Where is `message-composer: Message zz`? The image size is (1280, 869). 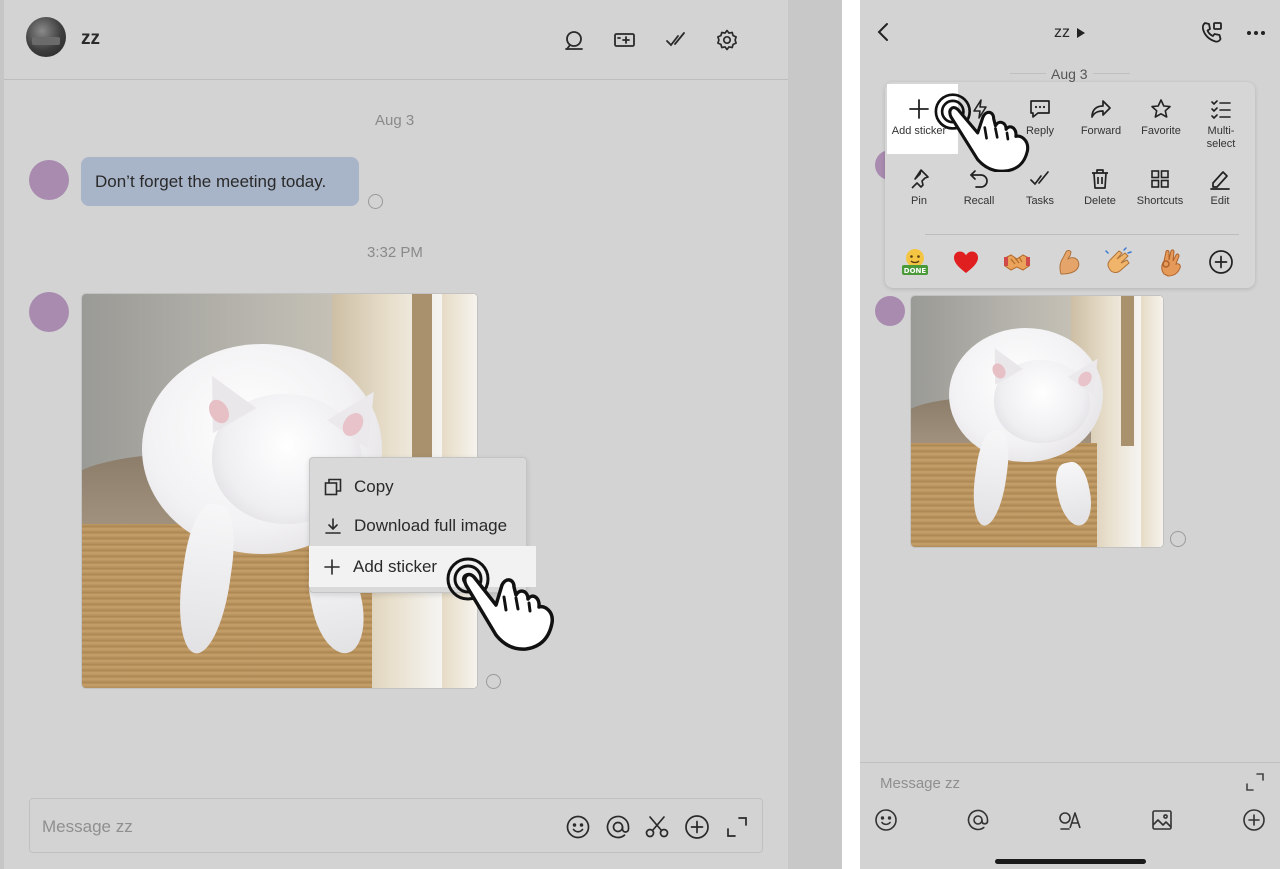 message-composer: Message zz is located at coordinates (396, 825).